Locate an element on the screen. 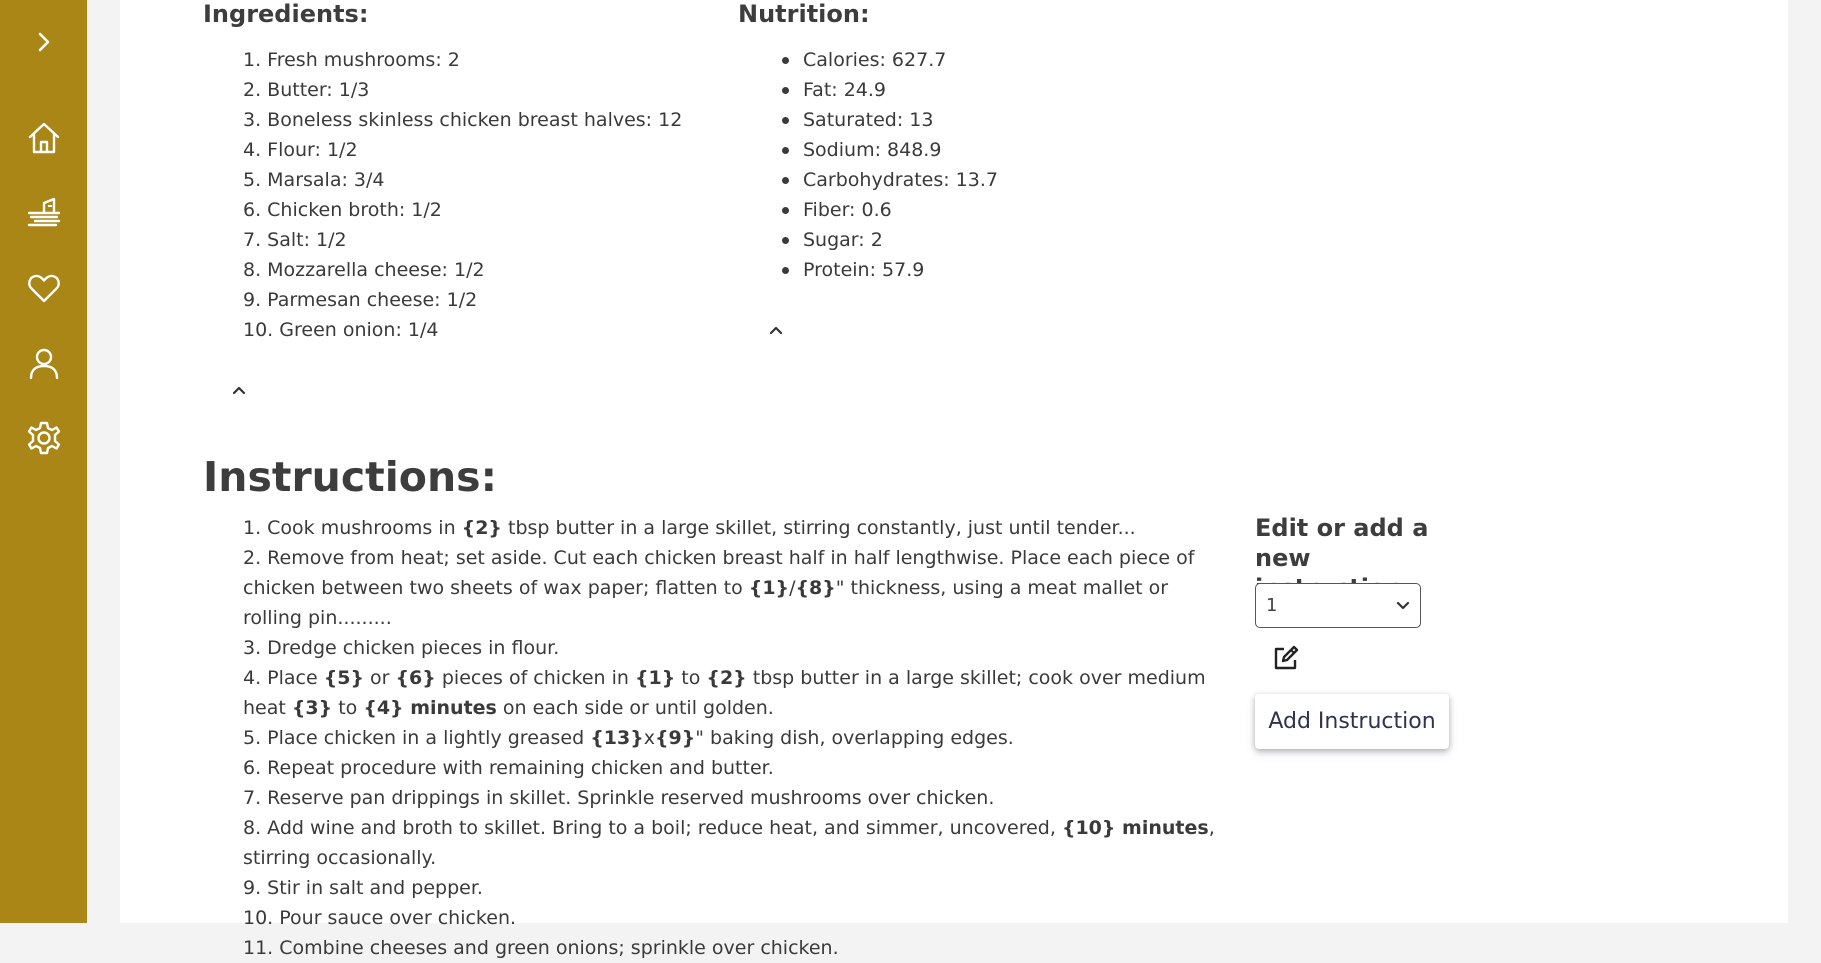  sidebar-item-favorites is located at coordinates (43, 288).